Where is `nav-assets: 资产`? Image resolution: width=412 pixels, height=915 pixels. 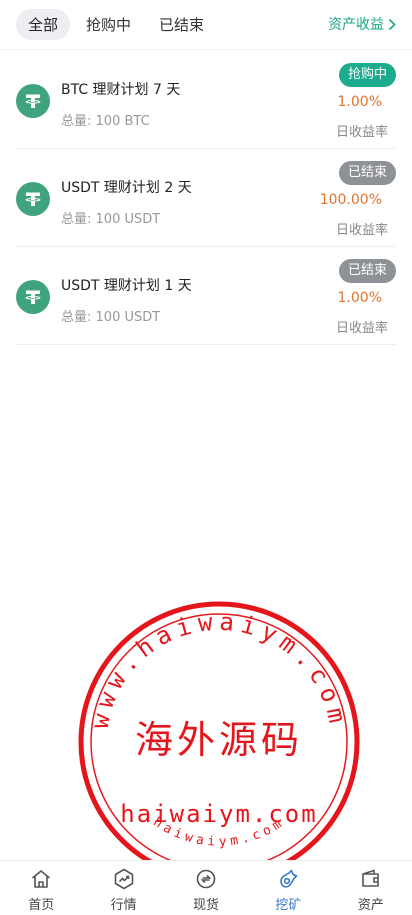
nav-assets: 资产 is located at coordinates (371, 888).